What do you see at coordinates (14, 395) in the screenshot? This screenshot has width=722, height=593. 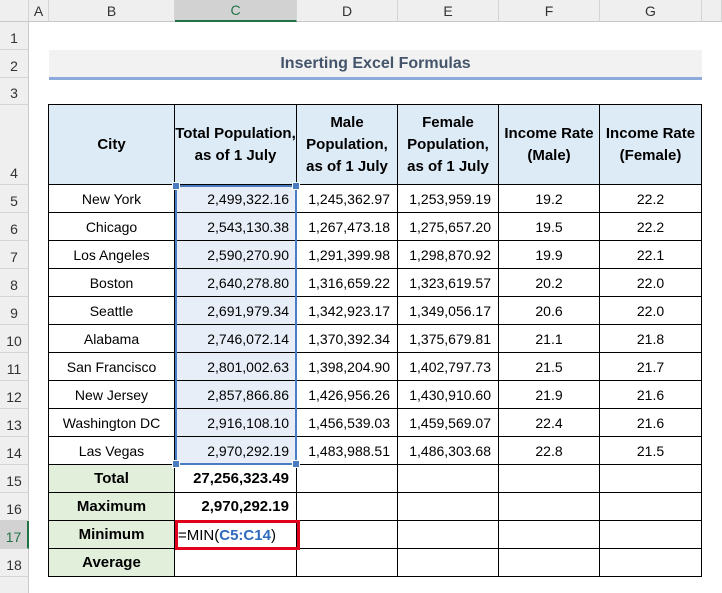 I see `row-header-12: 12` at bounding box center [14, 395].